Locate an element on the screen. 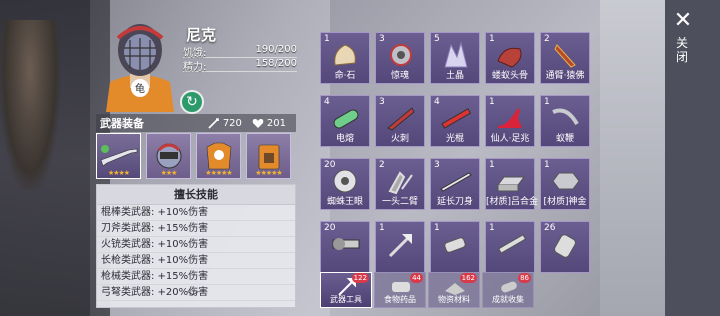 The image size is (720, 316). tab-count-badge: 162 is located at coordinates (468, 278).